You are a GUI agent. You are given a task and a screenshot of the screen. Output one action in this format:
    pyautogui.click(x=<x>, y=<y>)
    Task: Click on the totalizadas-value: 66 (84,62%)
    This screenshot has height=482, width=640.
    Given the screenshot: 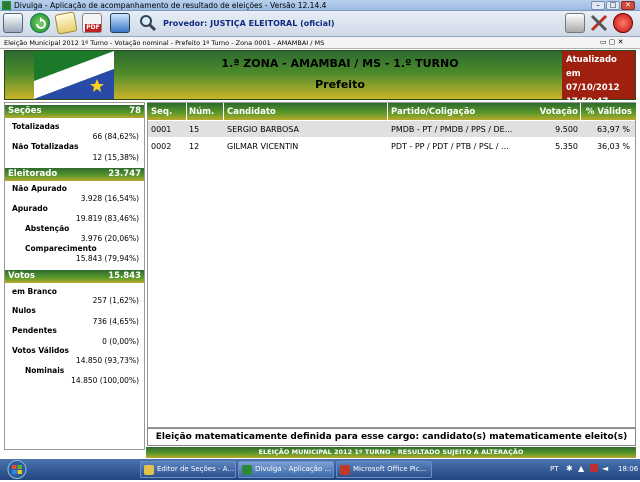 What is the action you would take?
    pyautogui.click(x=115, y=136)
    